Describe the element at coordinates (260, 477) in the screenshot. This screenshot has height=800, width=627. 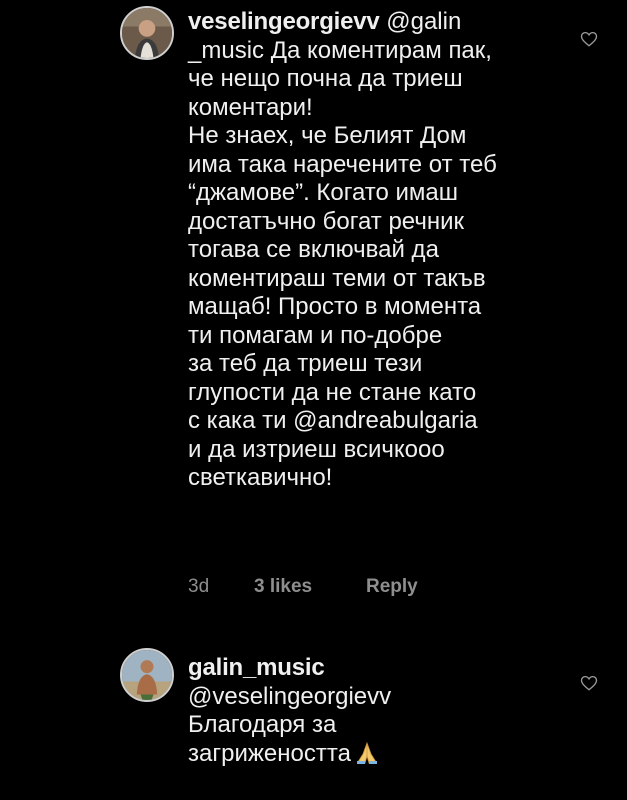
I see `comment-line: светкавично!` at that location.